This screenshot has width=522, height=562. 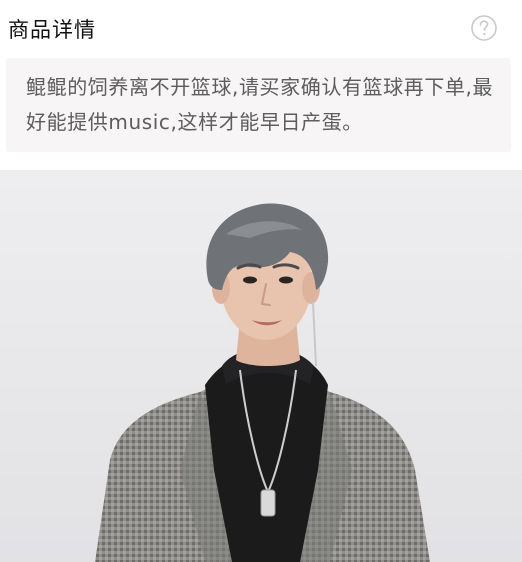 What do you see at coordinates (261, 29) in the screenshot?
I see `header: 商品详情` at bounding box center [261, 29].